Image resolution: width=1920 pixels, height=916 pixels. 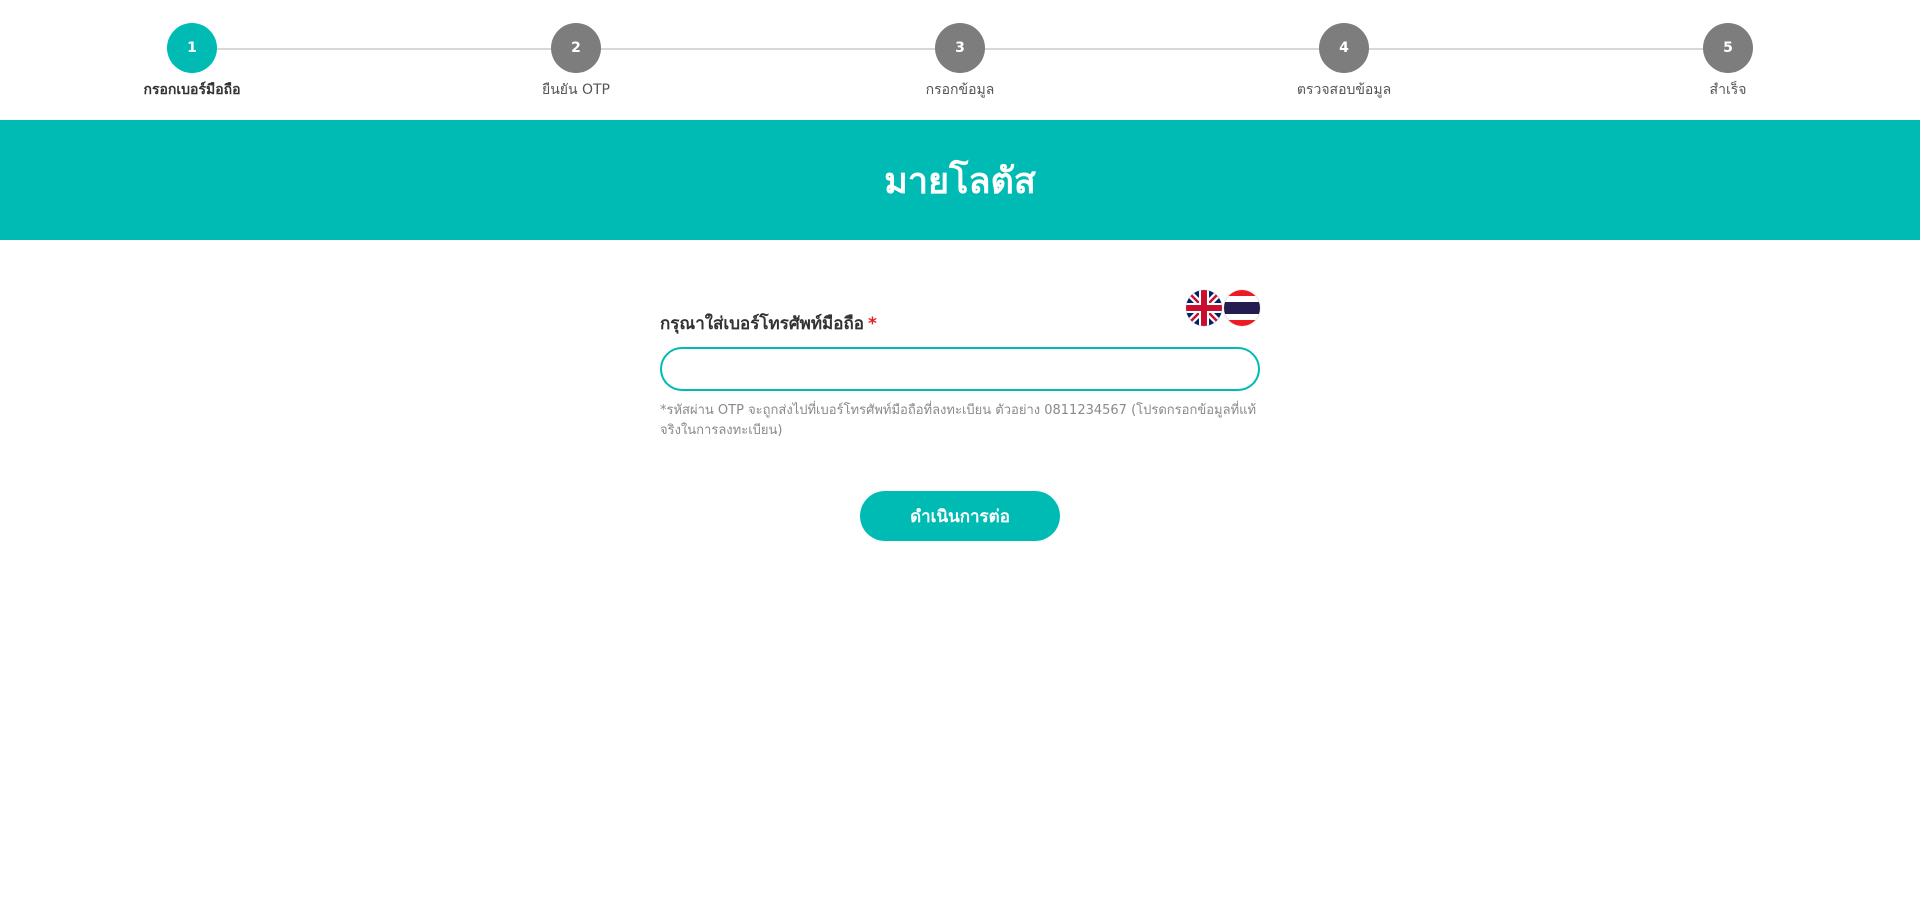 I want to click on step-2-label: ยืนยัน OTP, so click(x=575, y=90).